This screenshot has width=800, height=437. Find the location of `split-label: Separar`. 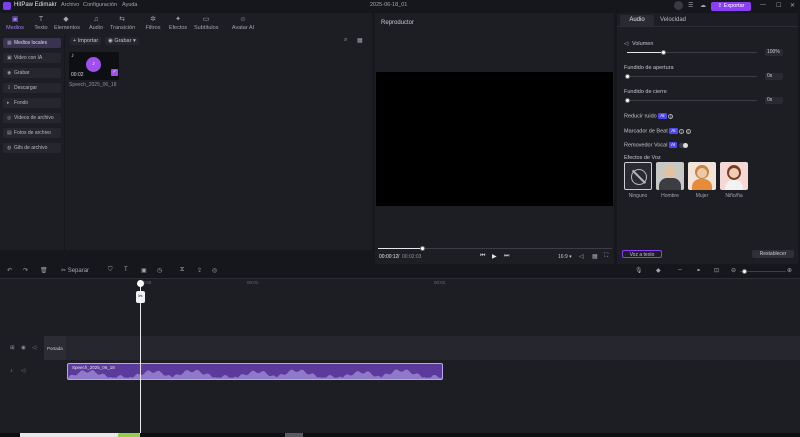

split-label: Separar is located at coordinates (78, 271).